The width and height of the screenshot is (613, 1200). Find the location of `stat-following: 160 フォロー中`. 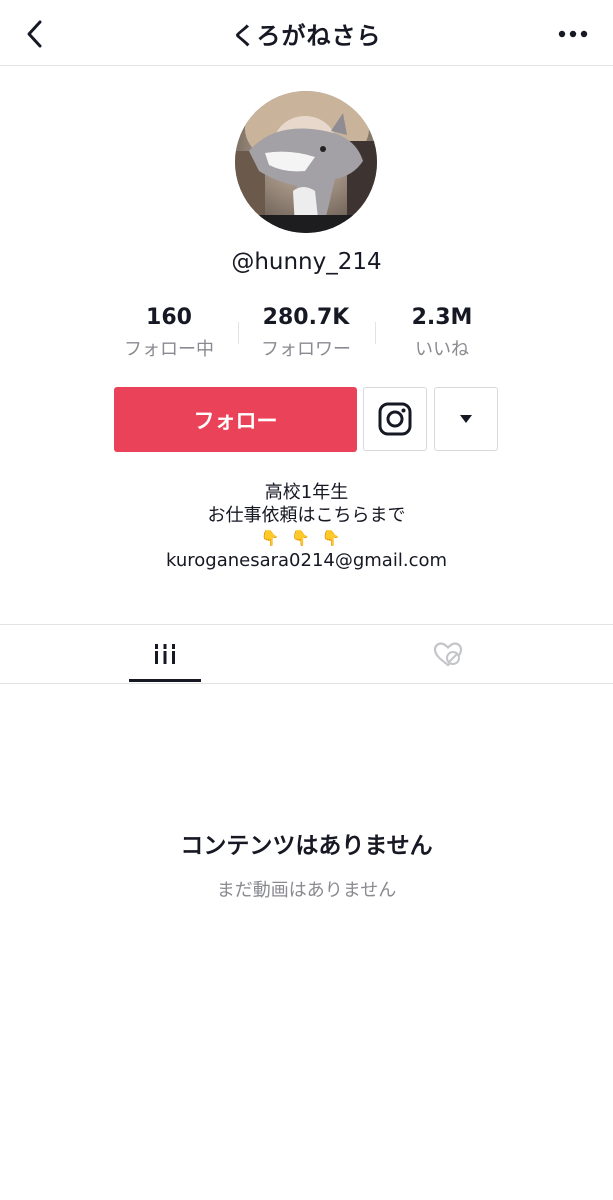

stat-following: 160 フォロー中 is located at coordinates (169, 333).